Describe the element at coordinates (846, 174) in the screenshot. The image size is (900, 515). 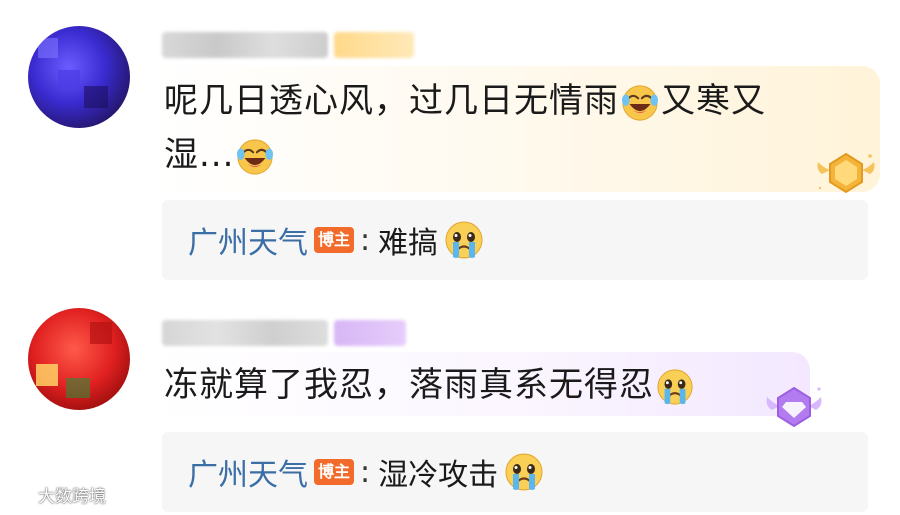
I see `gold-medal-icon` at that location.